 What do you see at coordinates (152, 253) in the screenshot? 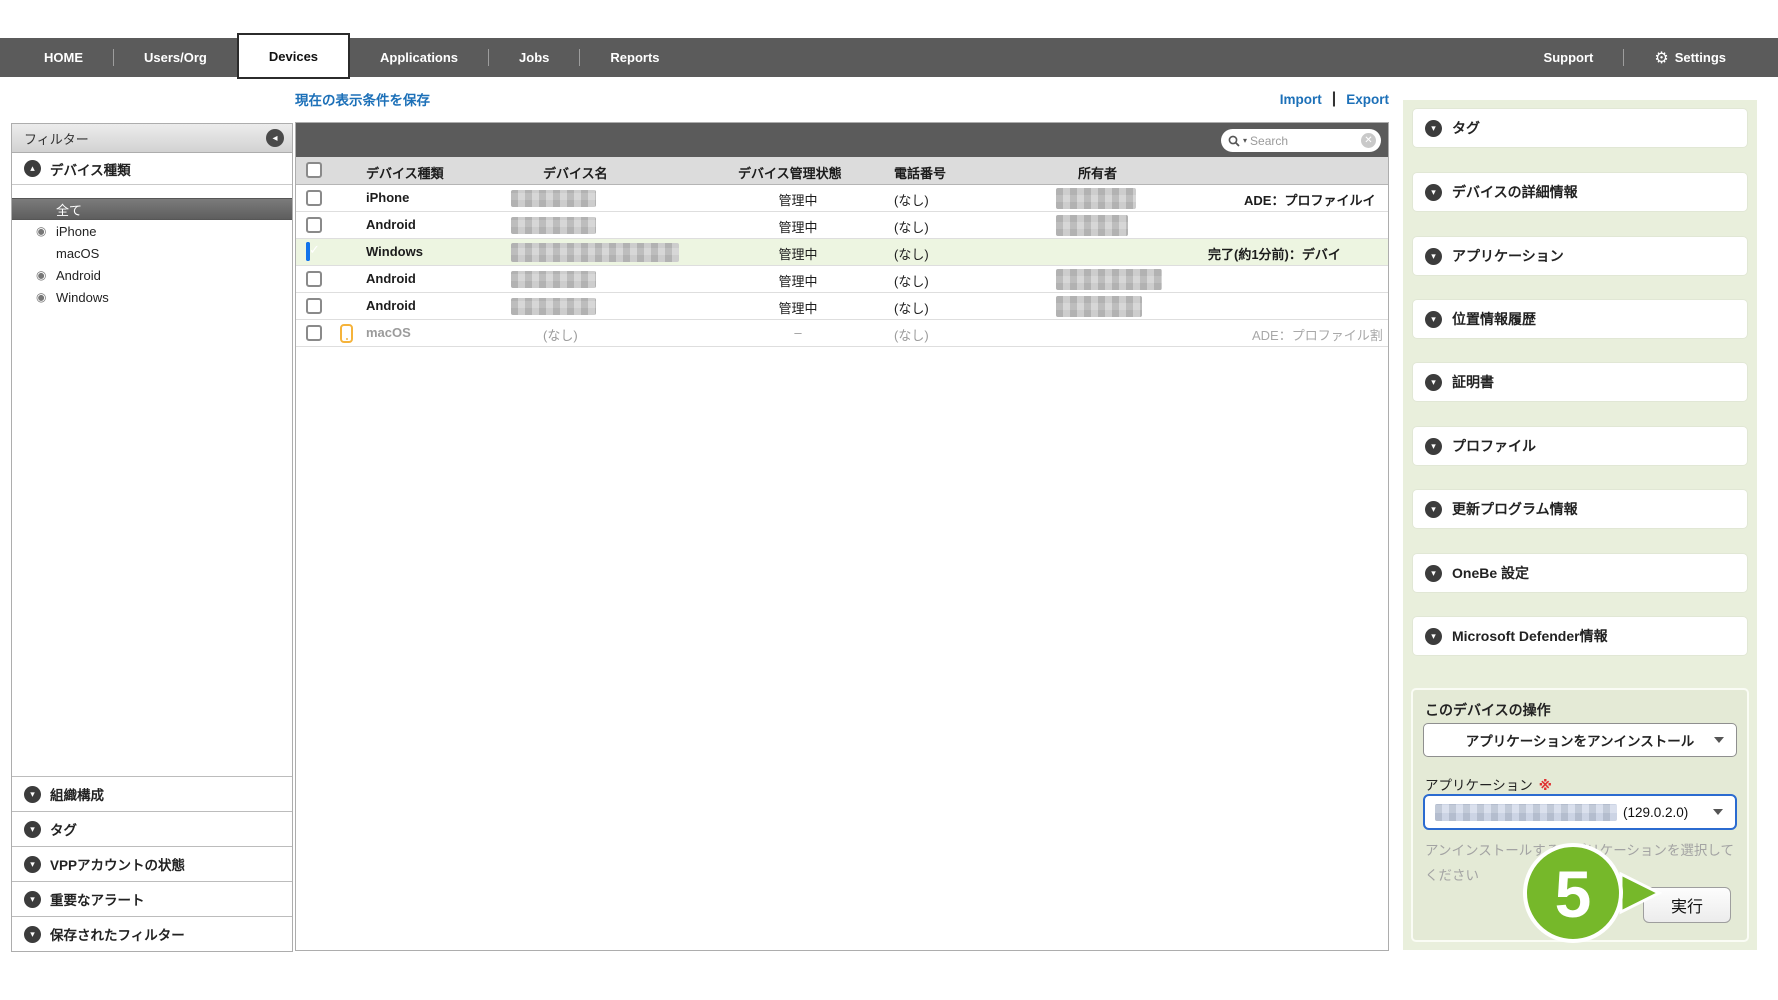
I see `device-type-macos: macOS` at bounding box center [152, 253].